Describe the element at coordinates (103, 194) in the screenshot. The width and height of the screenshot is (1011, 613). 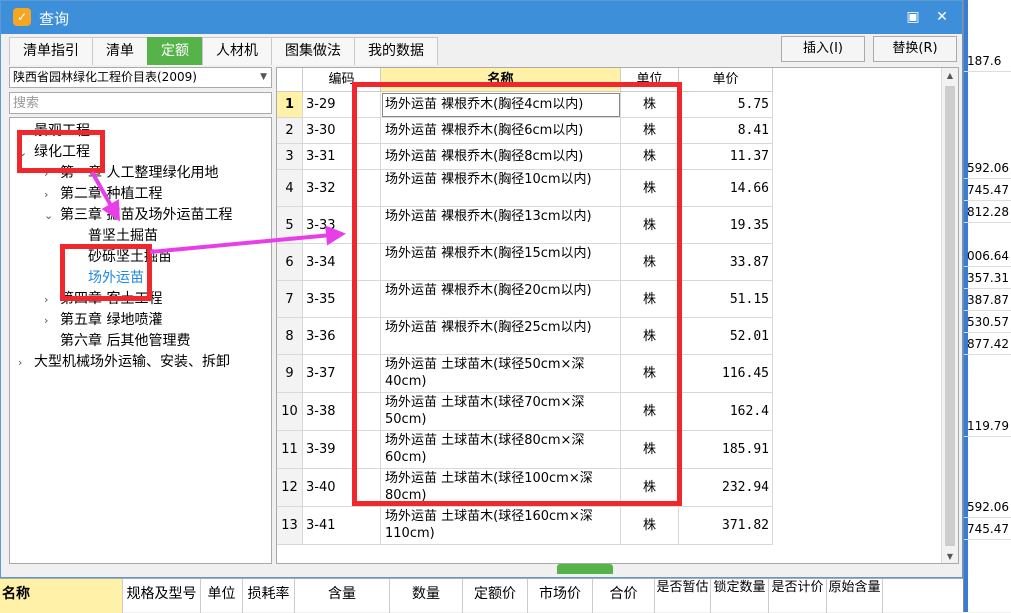
I see `tree-item-chapter-2: › 第二章 种植工程` at that location.